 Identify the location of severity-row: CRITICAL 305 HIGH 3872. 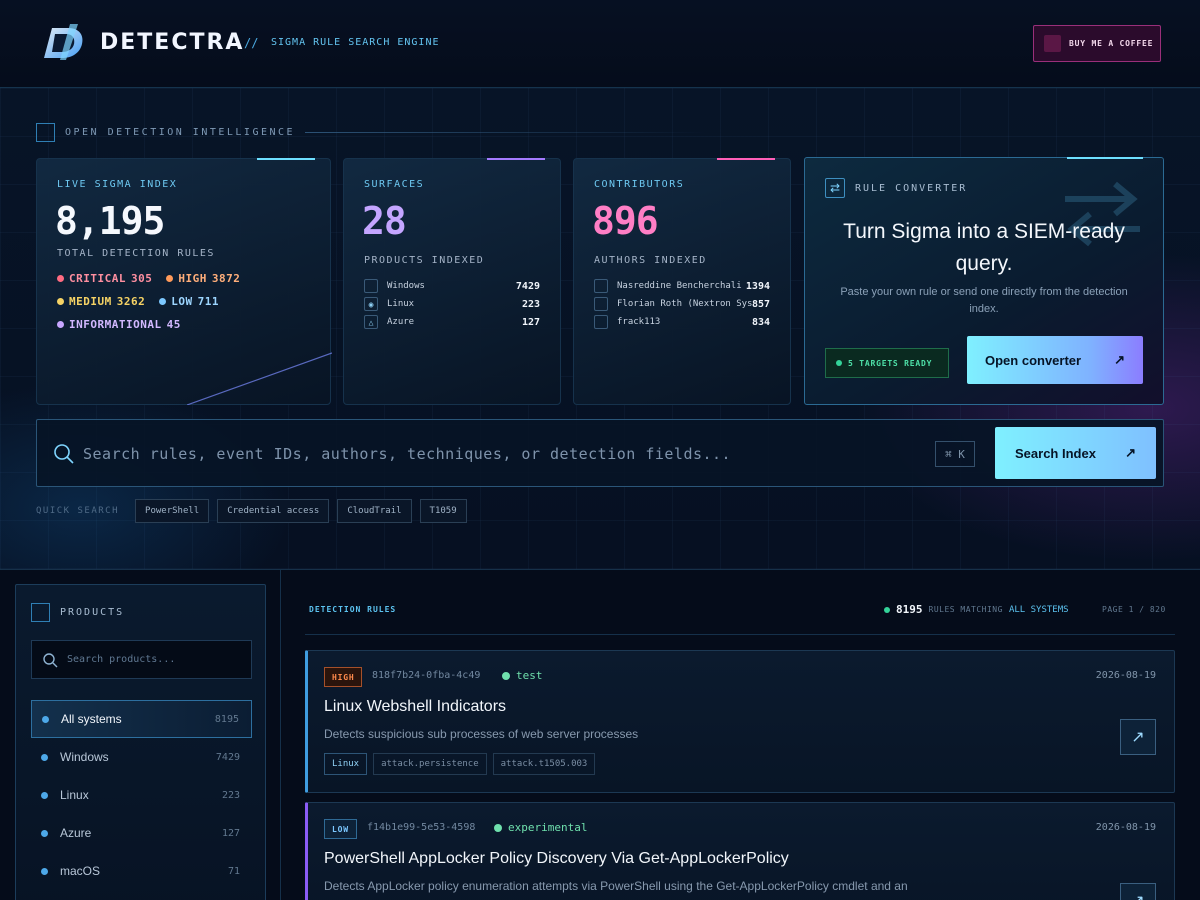
(148, 278).